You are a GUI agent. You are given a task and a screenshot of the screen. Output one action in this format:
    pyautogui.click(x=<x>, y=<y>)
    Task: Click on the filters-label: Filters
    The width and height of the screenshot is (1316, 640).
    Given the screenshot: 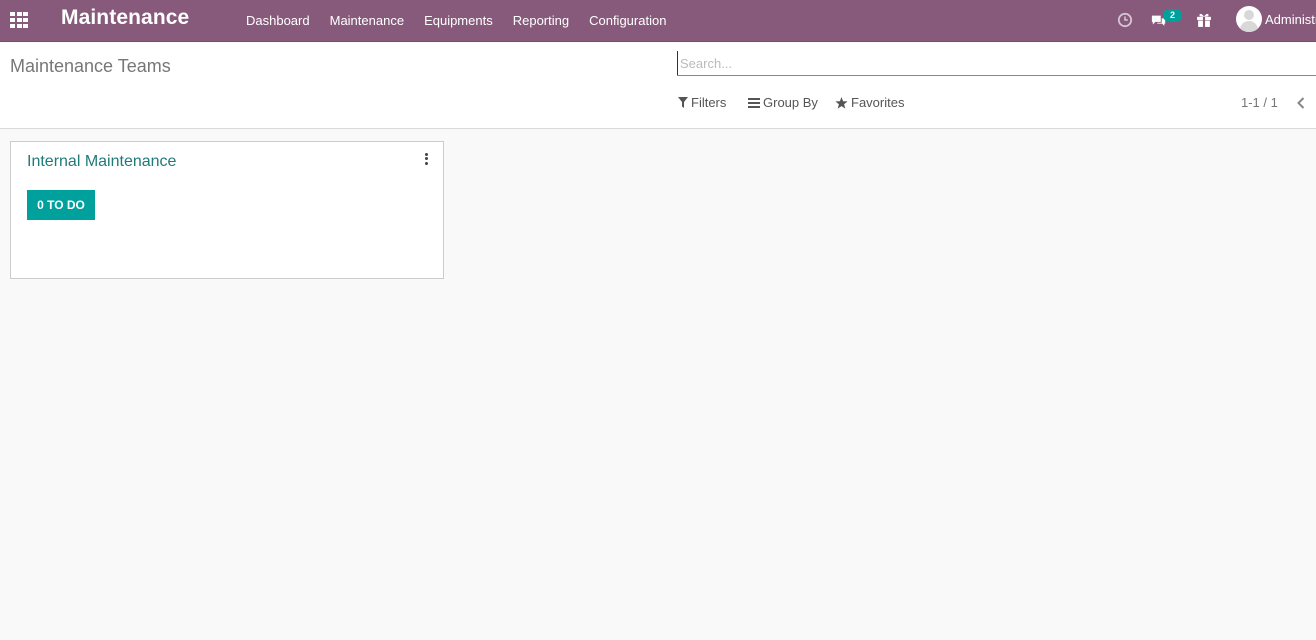 What is the action you would take?
    pyautogui.click(x=709, y=102)
    